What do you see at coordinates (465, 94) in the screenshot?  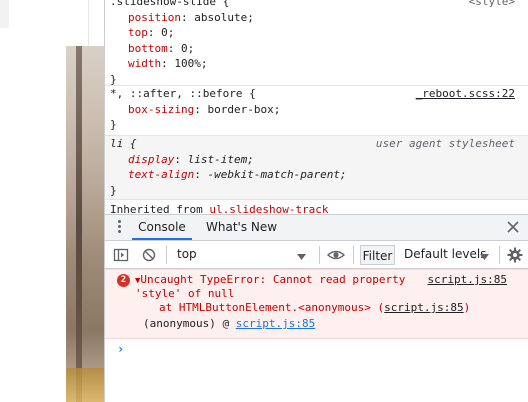 I see `rule-source-link: _reboot.scss:22` at bounding box center [465, 94].